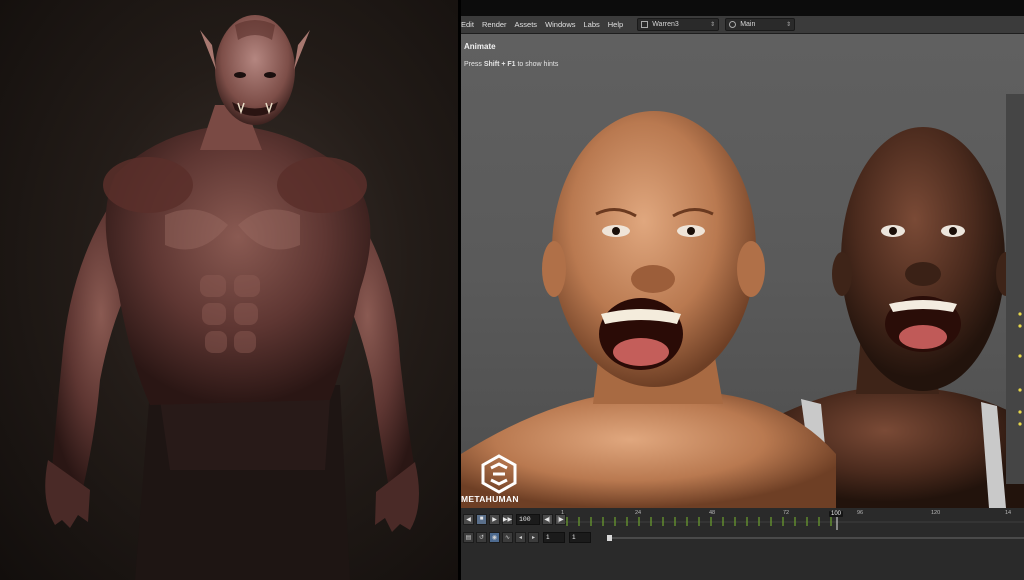  Describe the element at coordinates (609, 538) in the screenshot. I see `range-slider-handle` at that location.